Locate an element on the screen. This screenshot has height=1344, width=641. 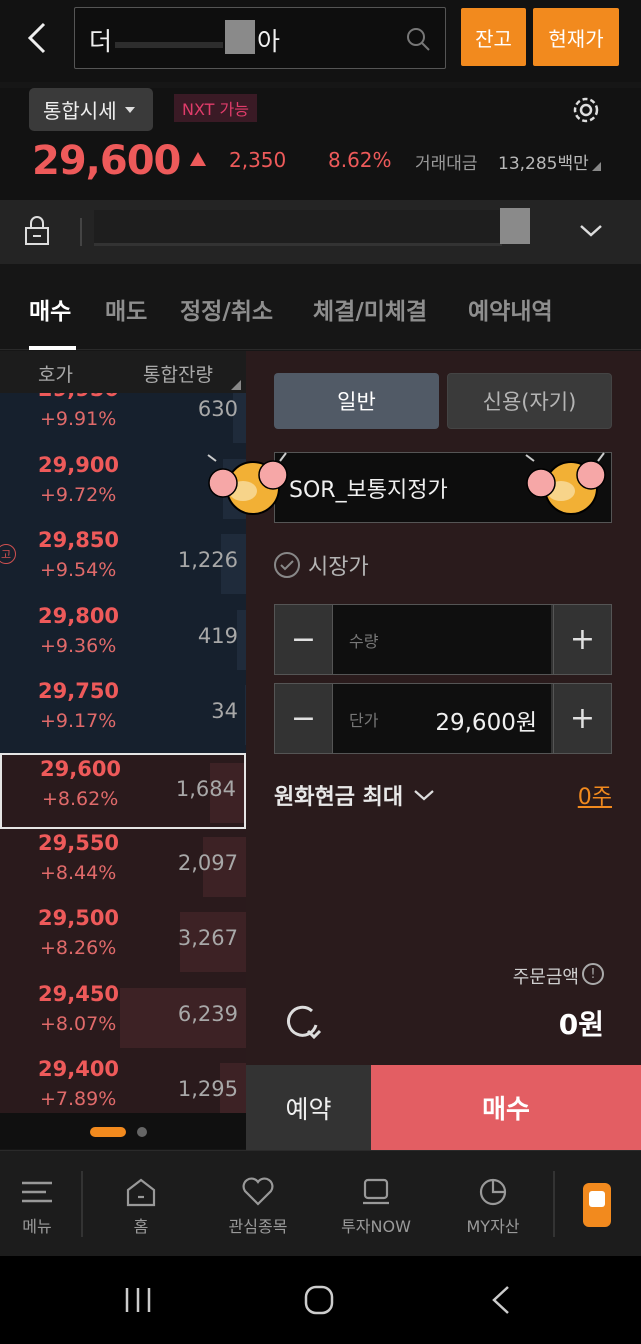
corner-indicator-icon is located at coordinates (596, 166).